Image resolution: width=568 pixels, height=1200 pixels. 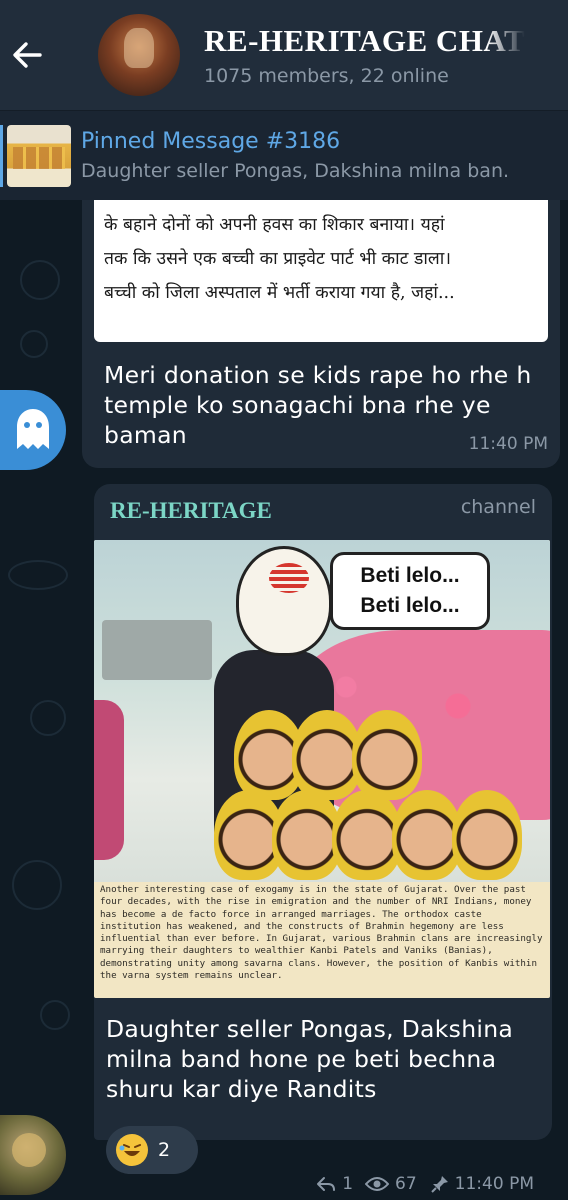 I want to click on flower-bed, so click(x=109, y=780).